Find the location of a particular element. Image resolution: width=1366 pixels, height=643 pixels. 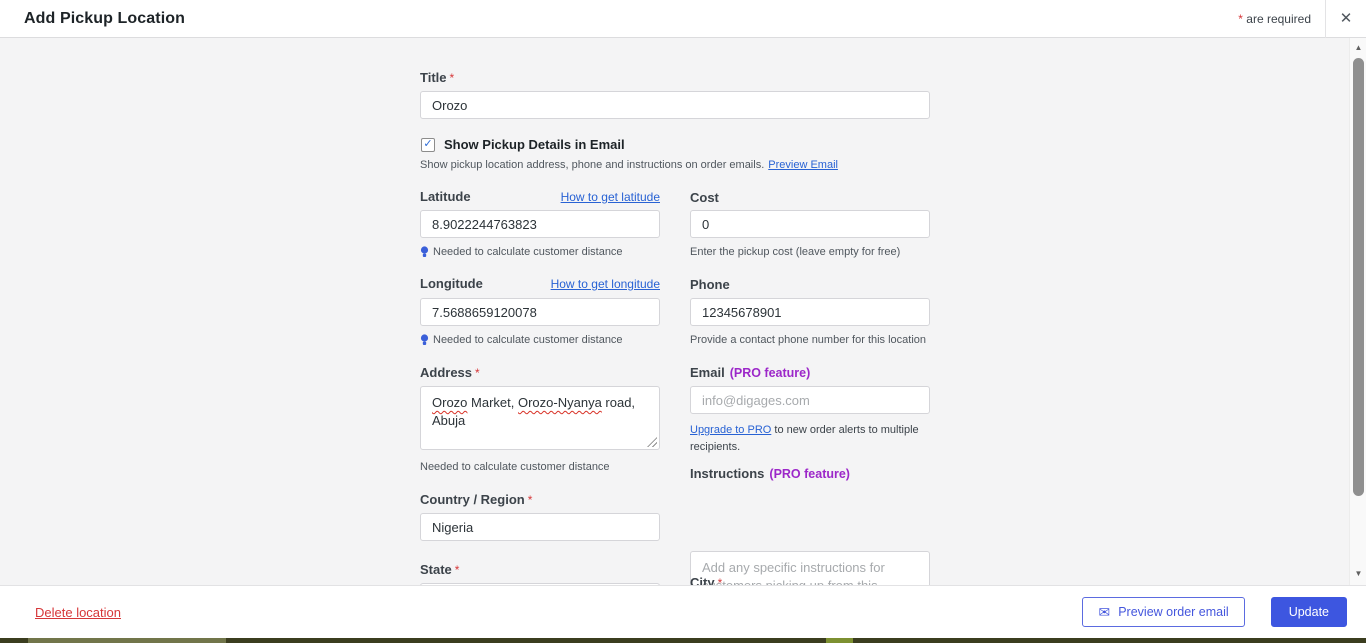

email-input is located at coordinates (810, 400).